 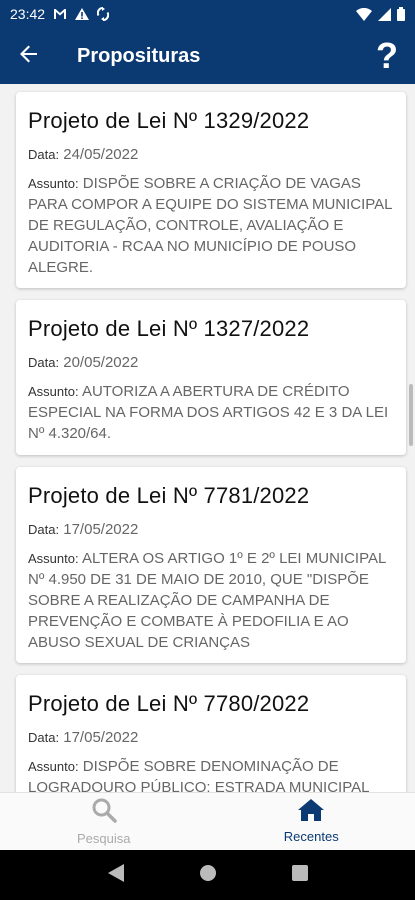 What do you see at coordinates (311, 836) in the screenshot?
I see `nav-label-recentes: Recentes` at bounding box center [311, 836].